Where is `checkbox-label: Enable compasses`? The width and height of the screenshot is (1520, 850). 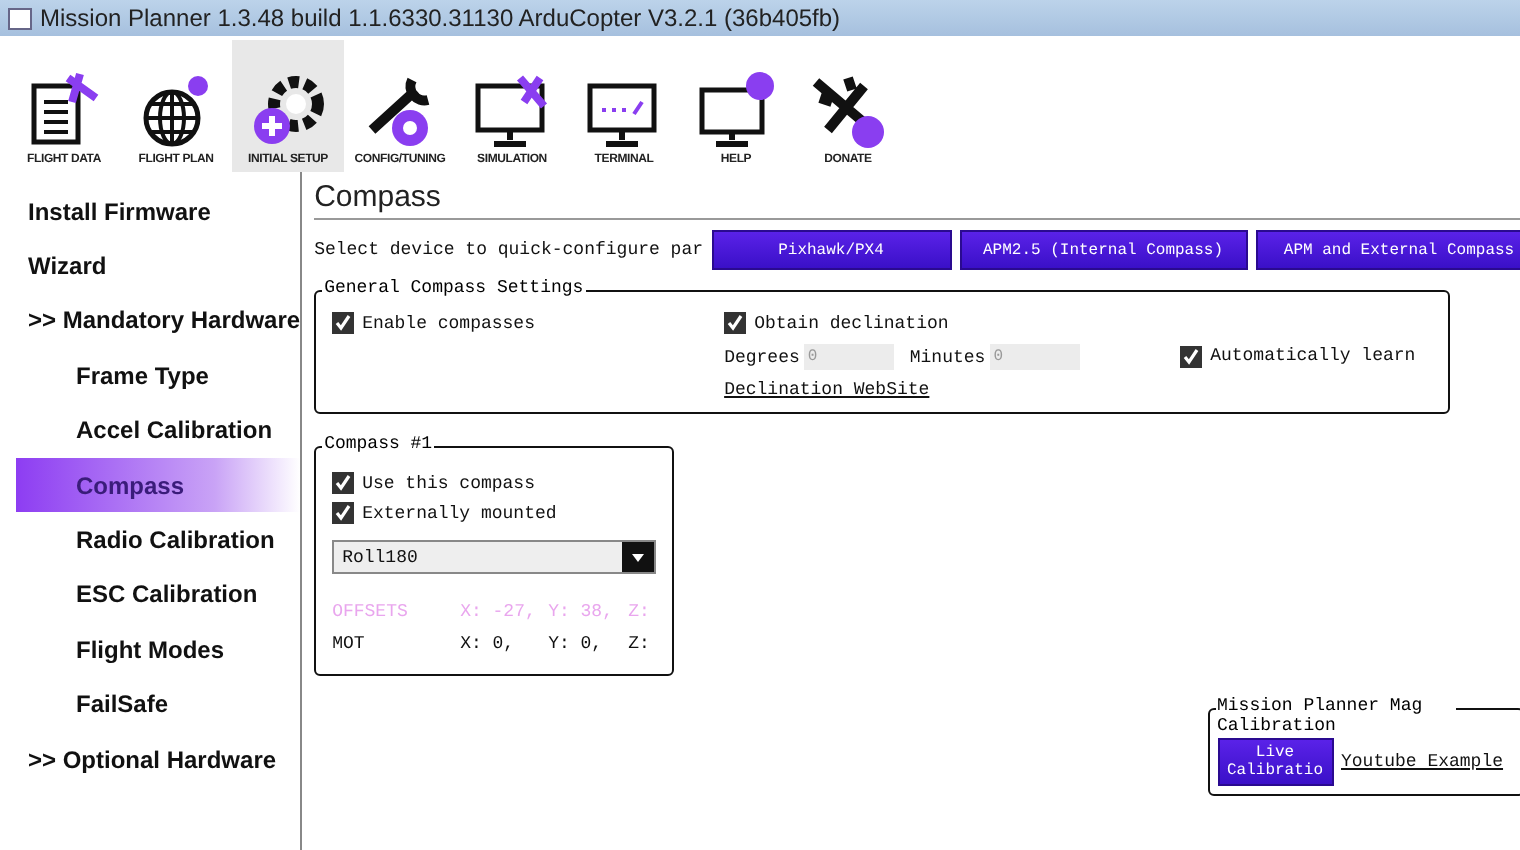 checkbox-label: Enable compasses is located at coordinates (448, 323).